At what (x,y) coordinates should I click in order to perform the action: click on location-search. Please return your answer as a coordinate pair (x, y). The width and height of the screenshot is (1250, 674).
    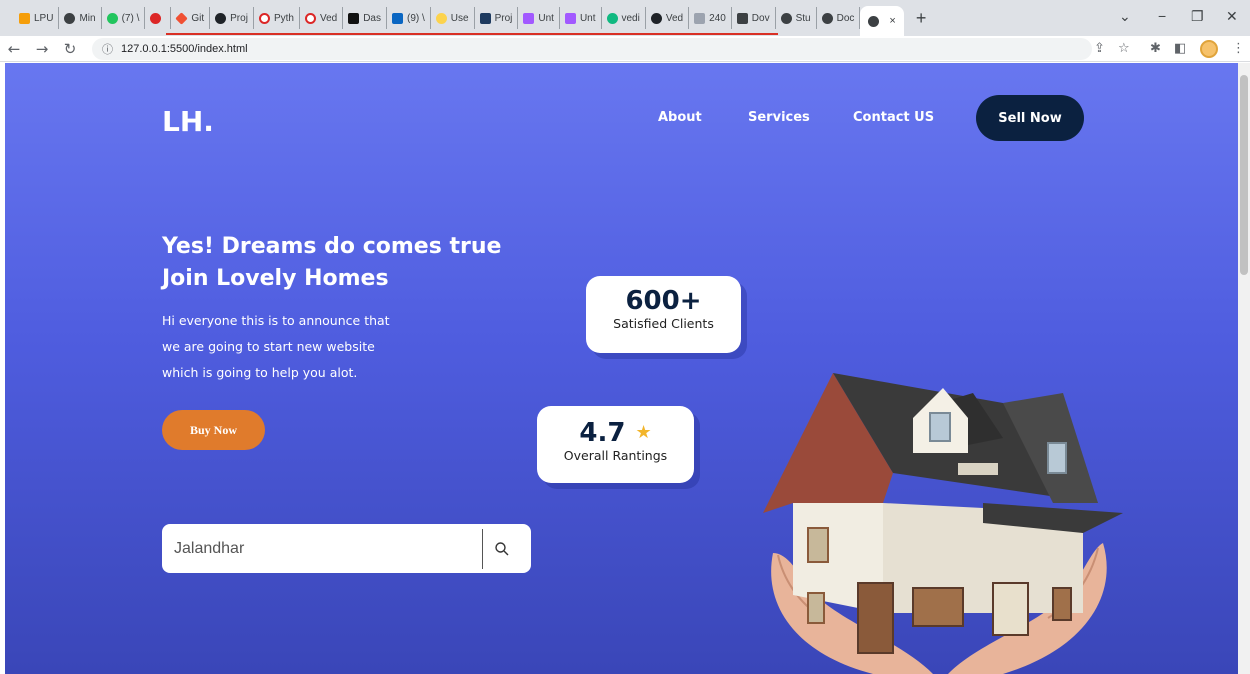
    Looking at the image, I should click on (346, 548).